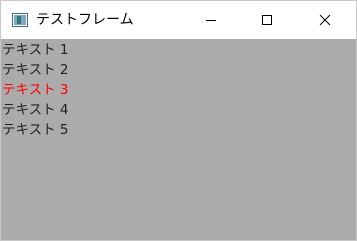 This screenshot has height=241, width=357. I want to click on minimize-button, so click(211, 20).